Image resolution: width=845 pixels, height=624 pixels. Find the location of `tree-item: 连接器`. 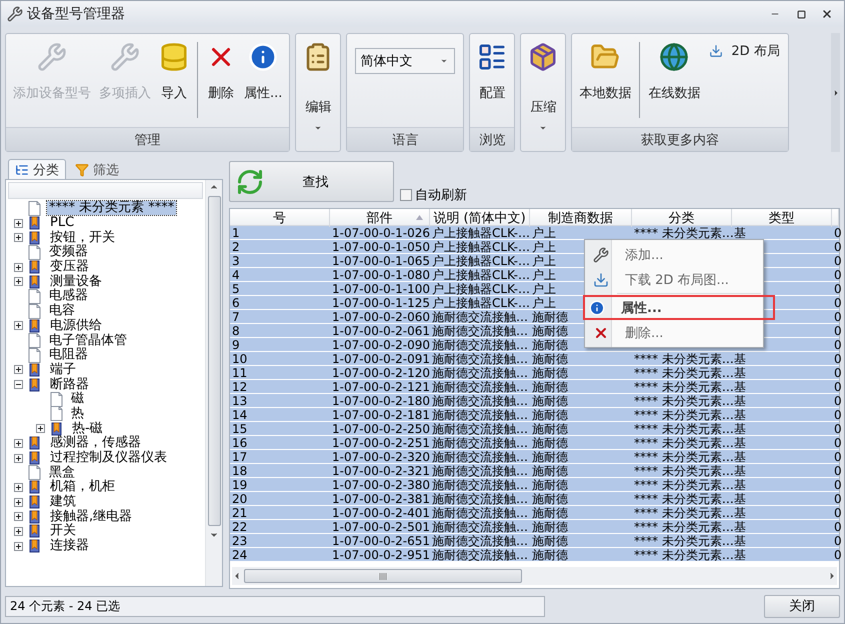

tree-item: 连接器 is located at coordinates (69, 546).